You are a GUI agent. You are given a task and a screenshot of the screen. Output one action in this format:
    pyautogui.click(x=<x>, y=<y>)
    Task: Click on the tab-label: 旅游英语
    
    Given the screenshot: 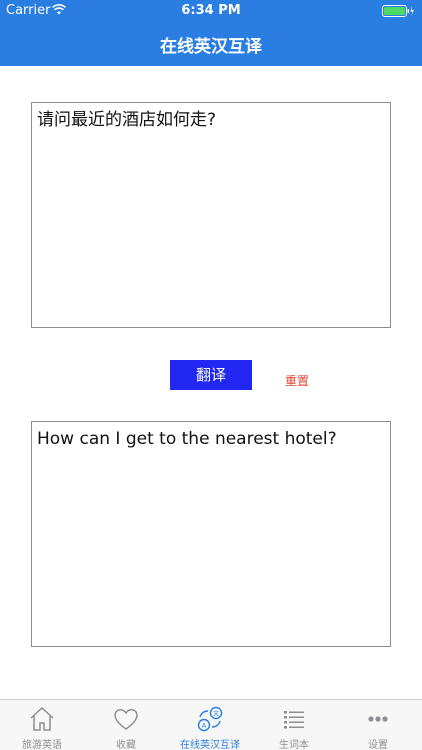 What is the action you would take?
    pyautogui.click(x=42, y=745)
    